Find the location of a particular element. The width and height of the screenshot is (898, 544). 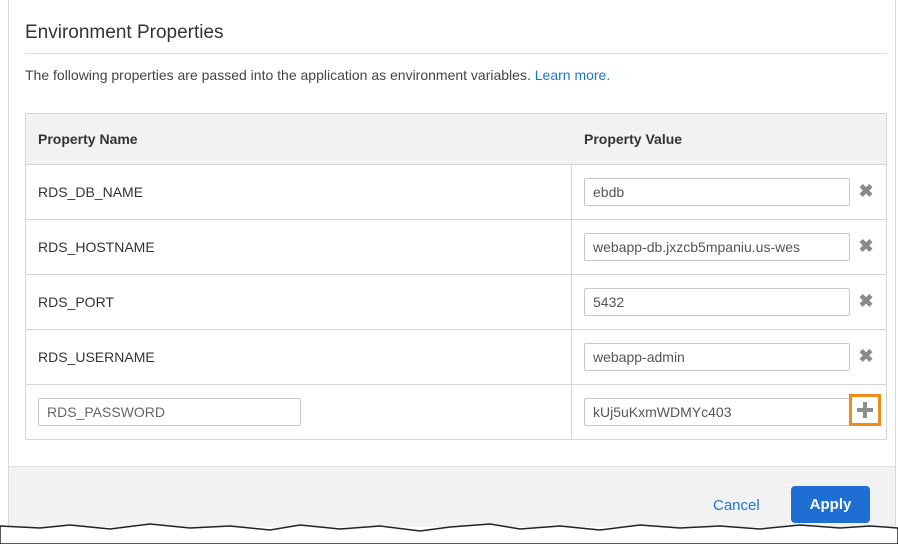

new-property-value-input: kUj5uKxmWDMYc403 is located at coordinates (717, 412).